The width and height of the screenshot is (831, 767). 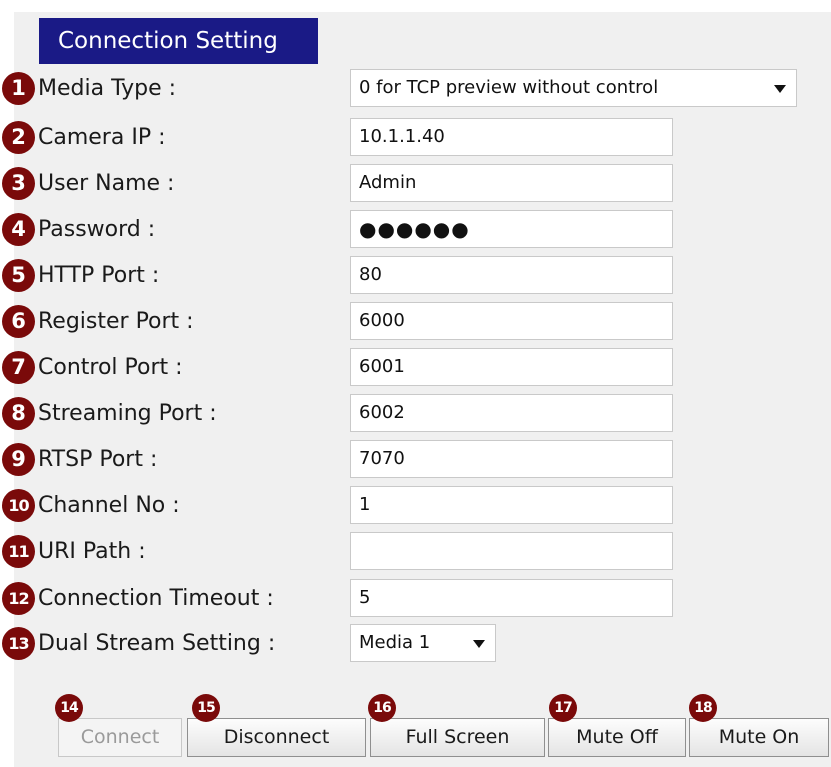 What do you see at coordinates (511, 598) in the screenshot?
I see `connection-timeout-input: 5` at bounding box center [511, 598].